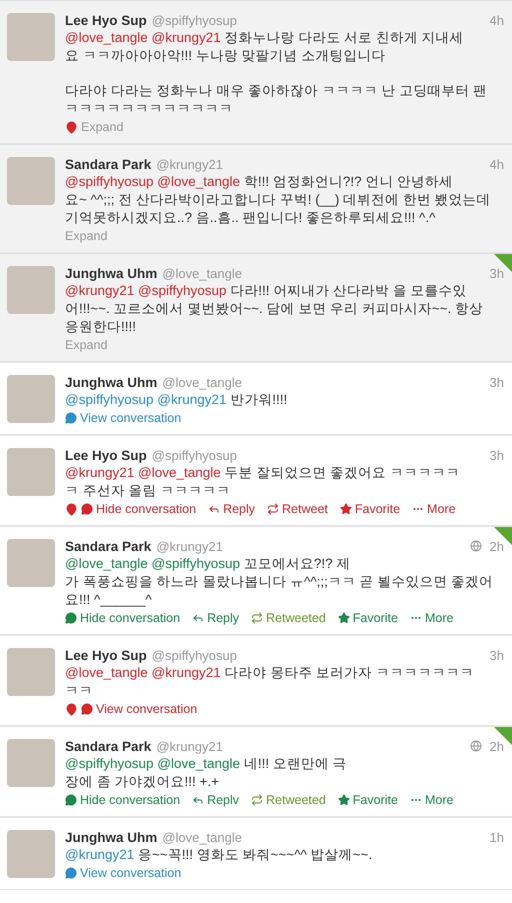 This screenshot has height=903, width=512. Describe the element at coordinates (278, 200) in the screenshot. I see `tweet-text: @spiffyhyosup @love_tangle 학!!! 엄정화언니?!? 언니 안녕하세 요~ ^^;;; 전 산다라박이라고합니다 꾸벅! (__) 데뷔전에 한번 뵀었는데 기억못하시겠지요..? 음..흠.. 팬입니다! 좋은하루되세요!!! ^.^` at that location.